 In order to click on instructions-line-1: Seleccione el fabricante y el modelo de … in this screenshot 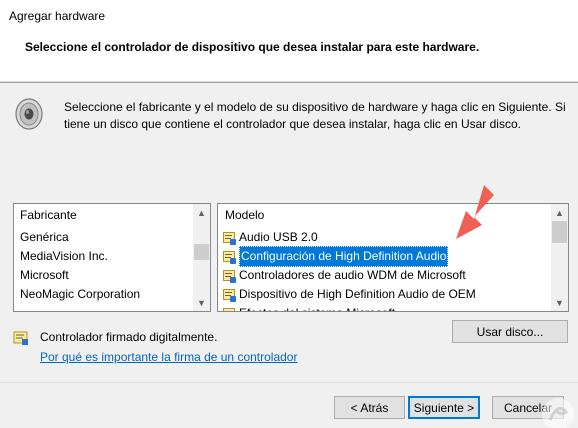, I will do `click(315, 107)`.